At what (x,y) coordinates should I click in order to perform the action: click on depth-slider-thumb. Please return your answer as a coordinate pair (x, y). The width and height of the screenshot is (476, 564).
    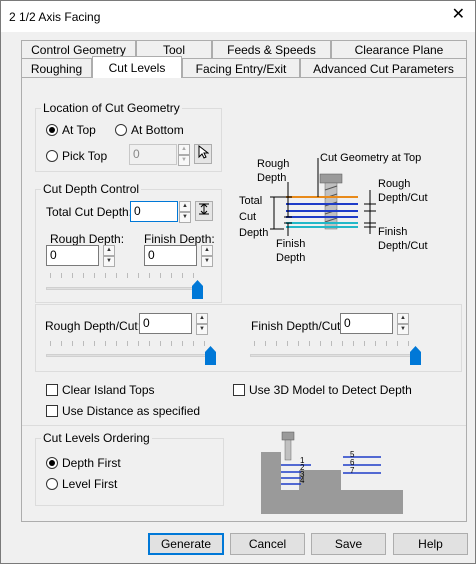
    Looking at the image, I should click on (197, 289).